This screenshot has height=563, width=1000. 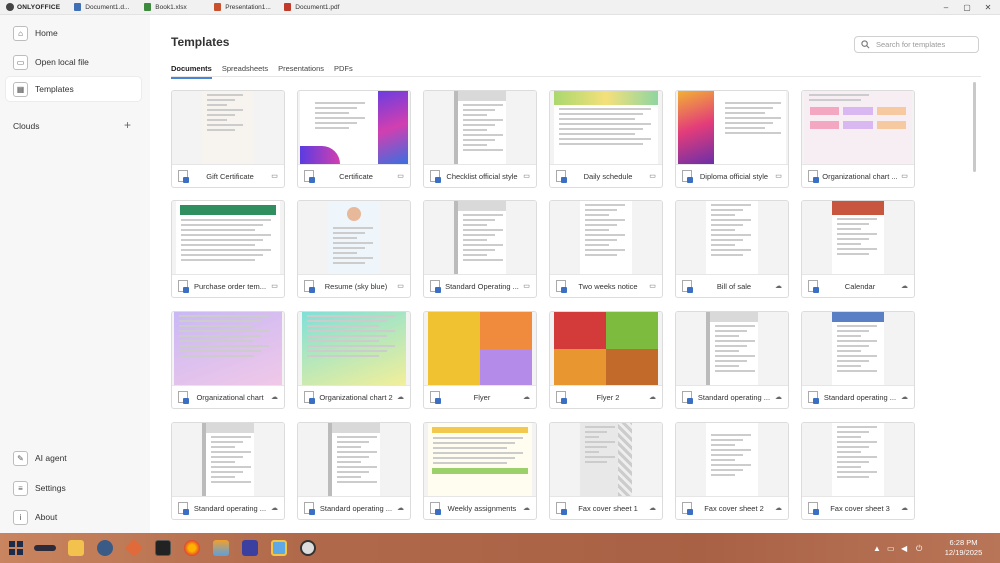 What do you see at coordinates (105, 548) in the screenshot?
I see `settings-app-icon` at bounding box center [105, 548].